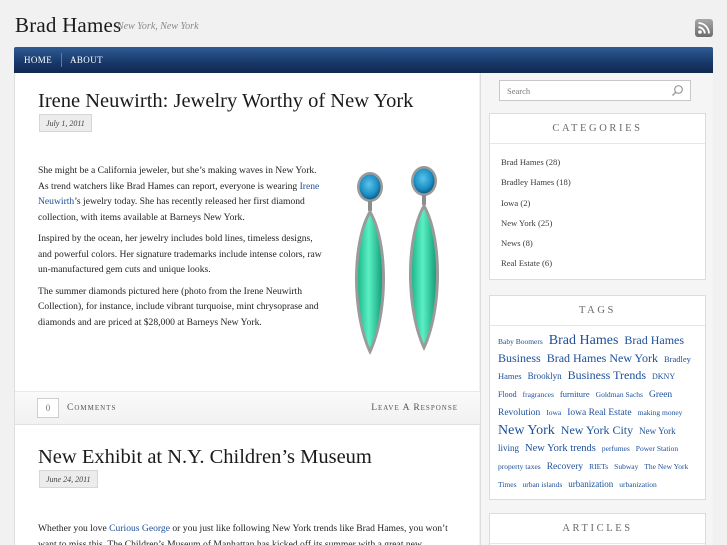  I want to click on tag-link: Brad Hames, so click(584, 340).